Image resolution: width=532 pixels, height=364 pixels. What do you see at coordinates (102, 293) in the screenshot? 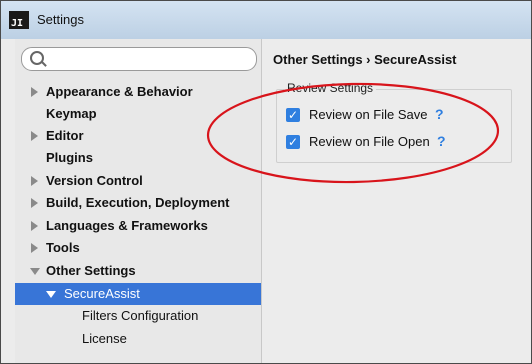
I see `sidebar-item-label: SecureAssist` at bounding box center [102, 293].